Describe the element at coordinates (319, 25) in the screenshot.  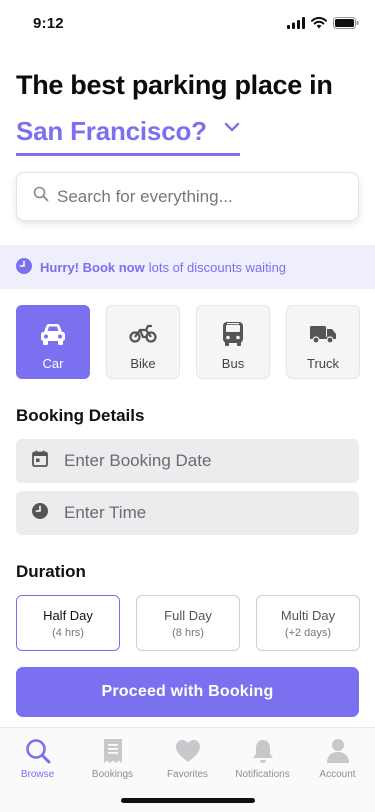
I see `wifi-icon` at that location.